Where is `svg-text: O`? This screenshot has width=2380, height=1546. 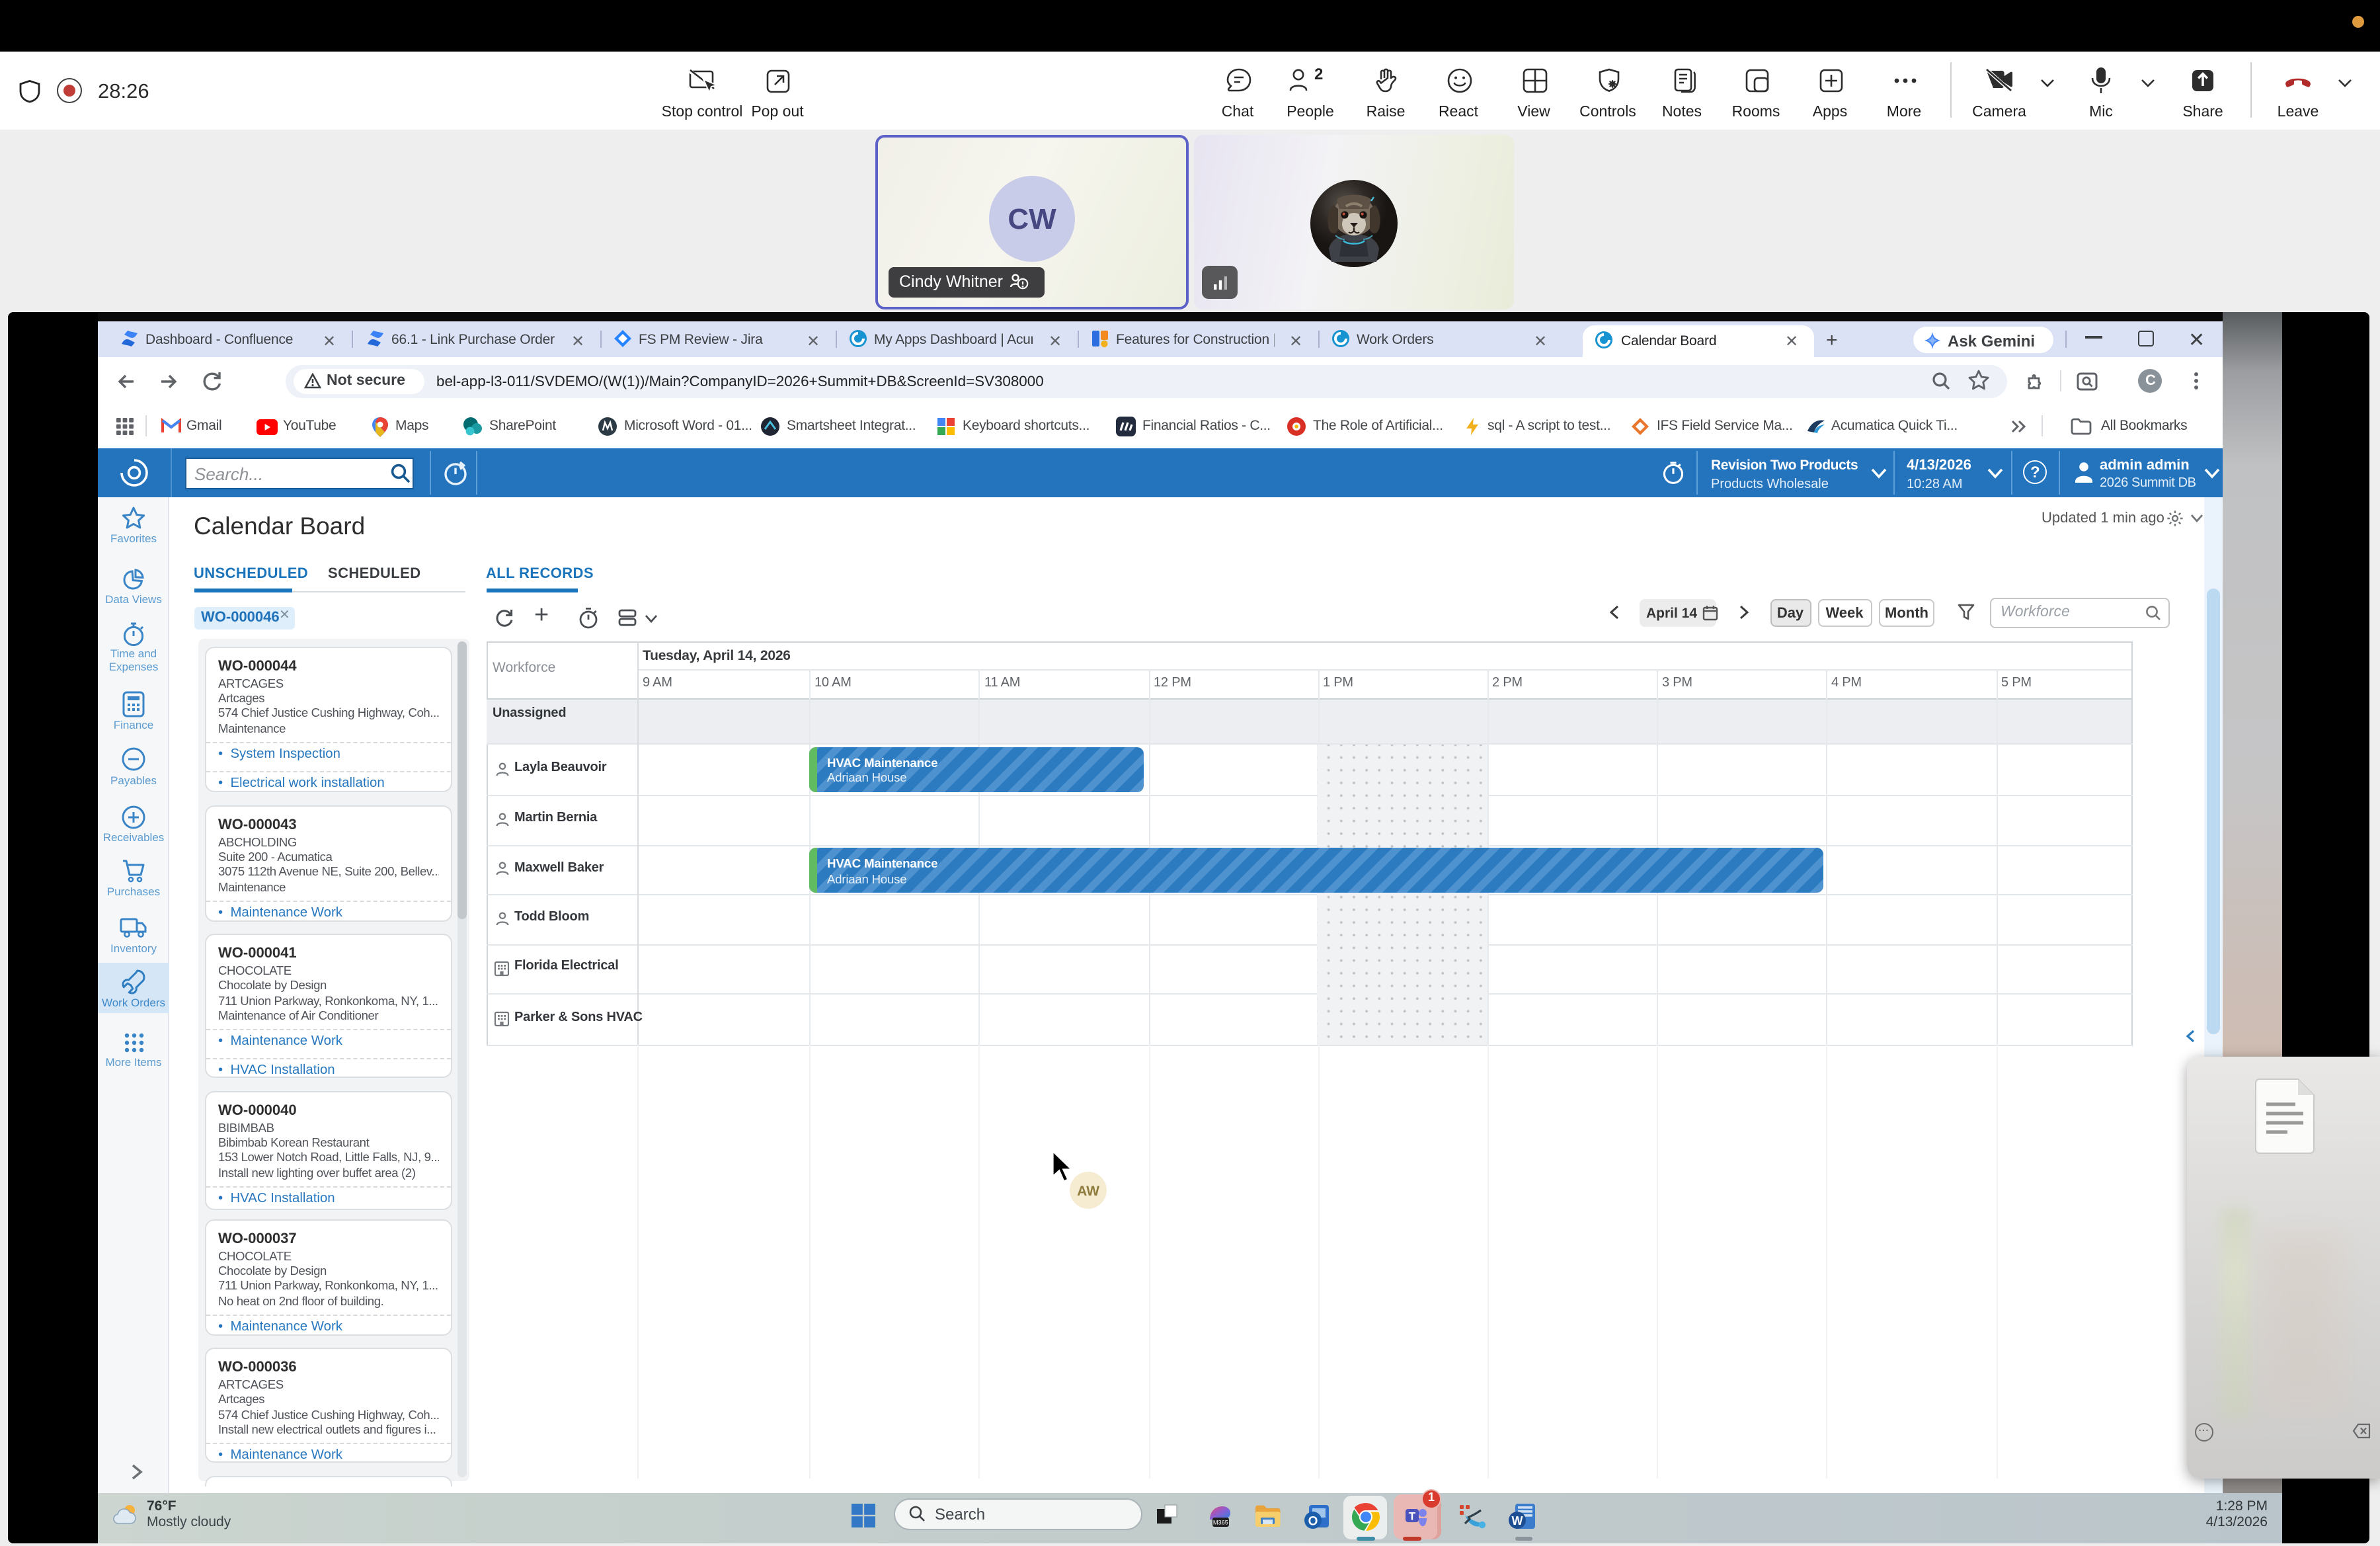 svg-text: O is located at coordinates (1313, 1521).